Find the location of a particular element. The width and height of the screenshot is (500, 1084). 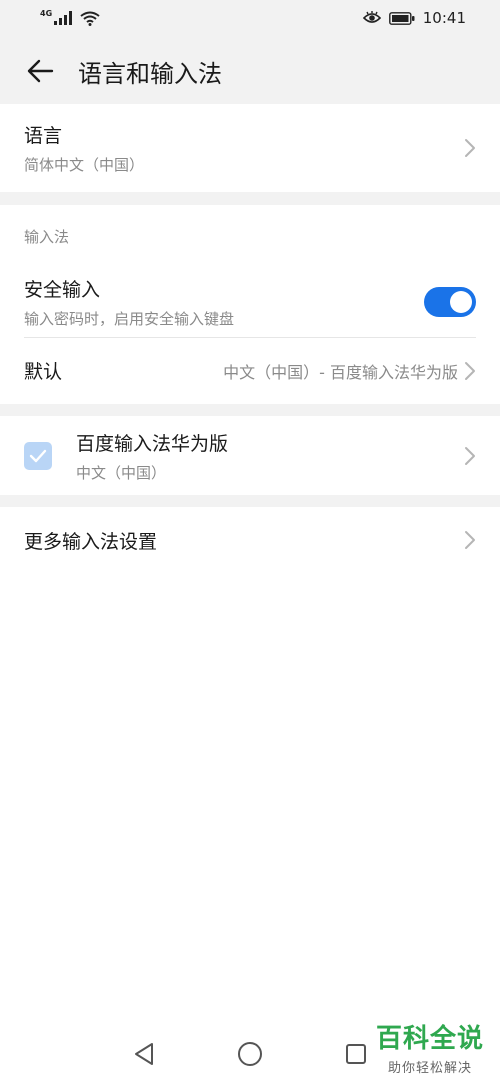

status-bar: 4G 10:41 is located at coordinates (250, 18).